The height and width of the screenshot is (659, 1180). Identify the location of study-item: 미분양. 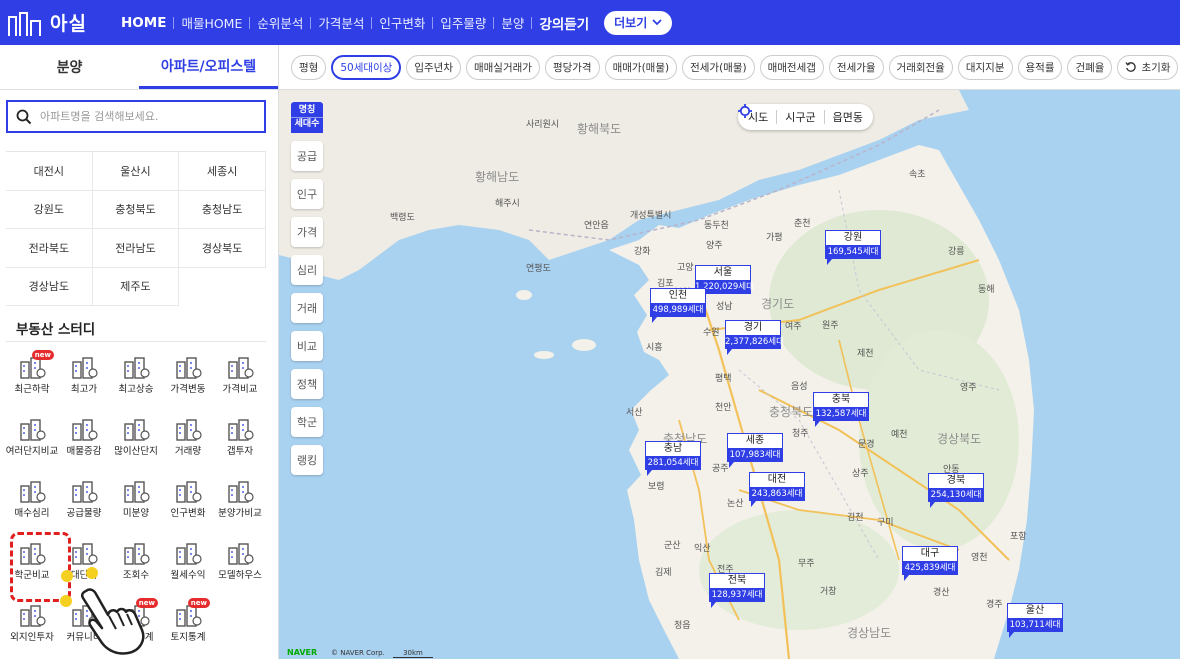
(136, 503).